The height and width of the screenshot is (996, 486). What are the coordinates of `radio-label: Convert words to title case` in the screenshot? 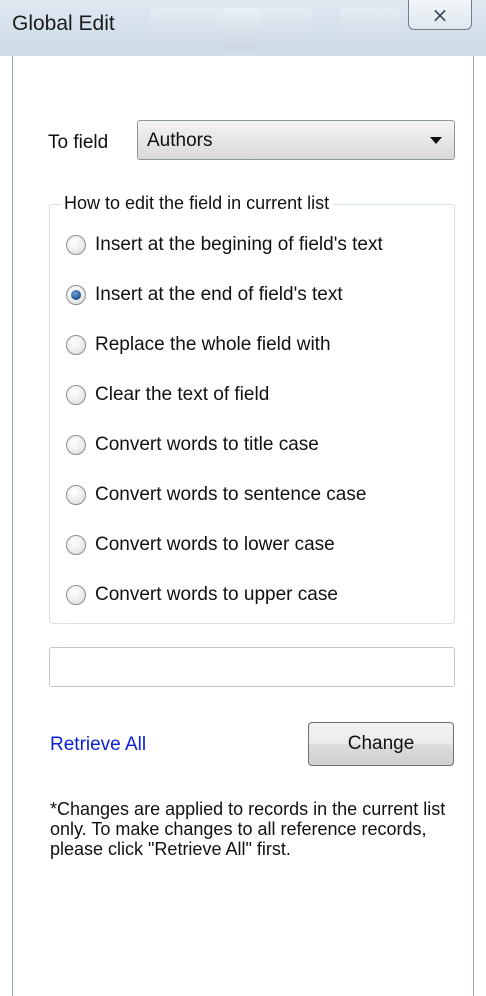 It's located at (207, 444).